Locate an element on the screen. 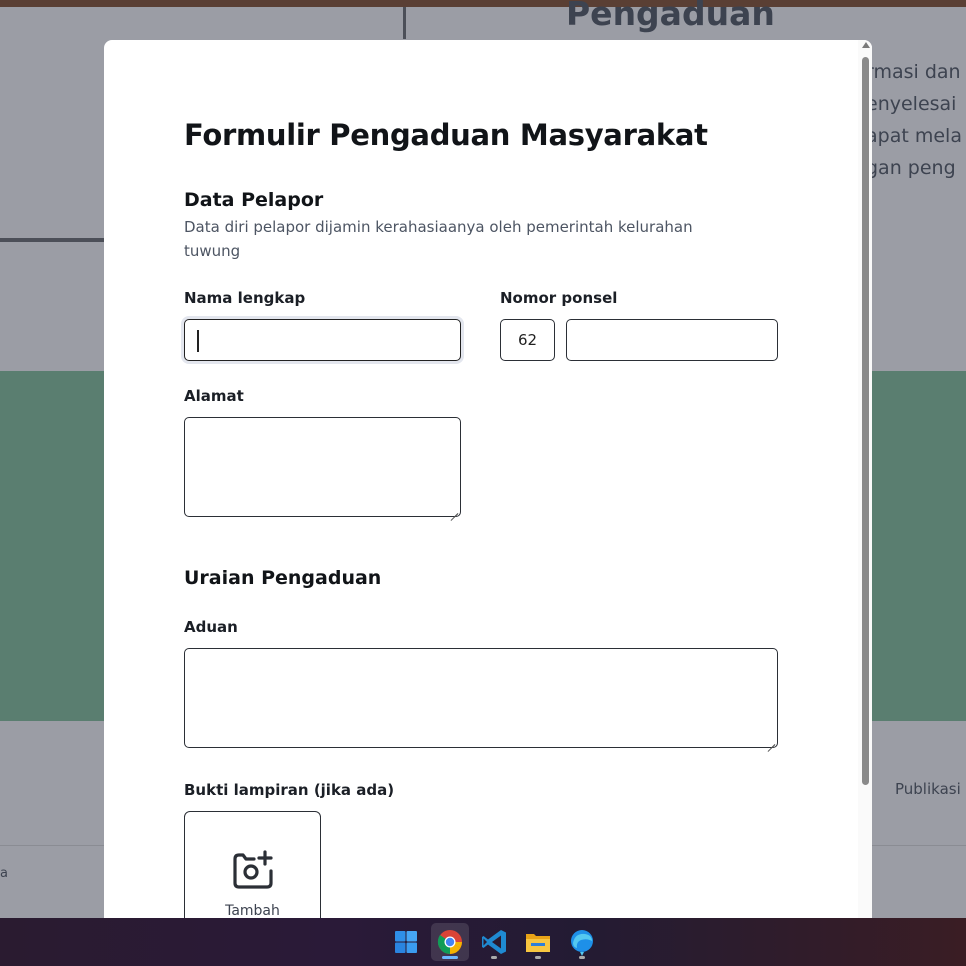 The height and width of the screenshot is (966, 966). add-attachment-button: Tambah is located at coordinates (252, 864).